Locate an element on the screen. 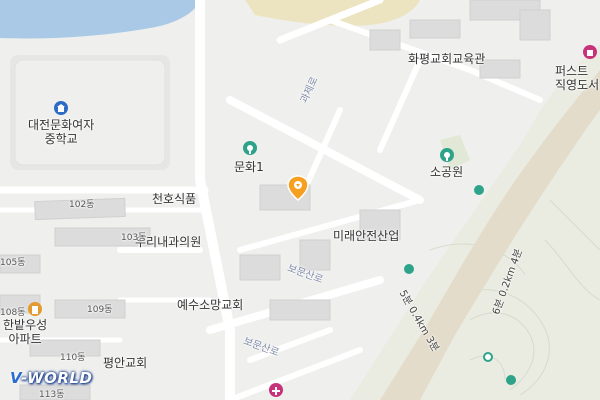 The width and height of the screenshot is (600, 400). building-105: 105동 is located at coordinates (12, 263).